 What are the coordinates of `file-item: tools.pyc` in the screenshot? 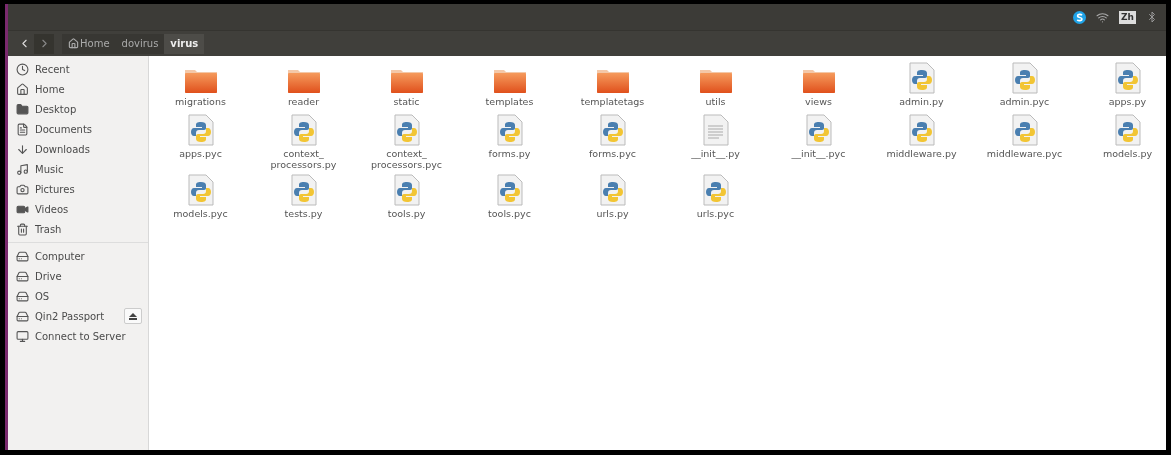 It's located at (509, 200).